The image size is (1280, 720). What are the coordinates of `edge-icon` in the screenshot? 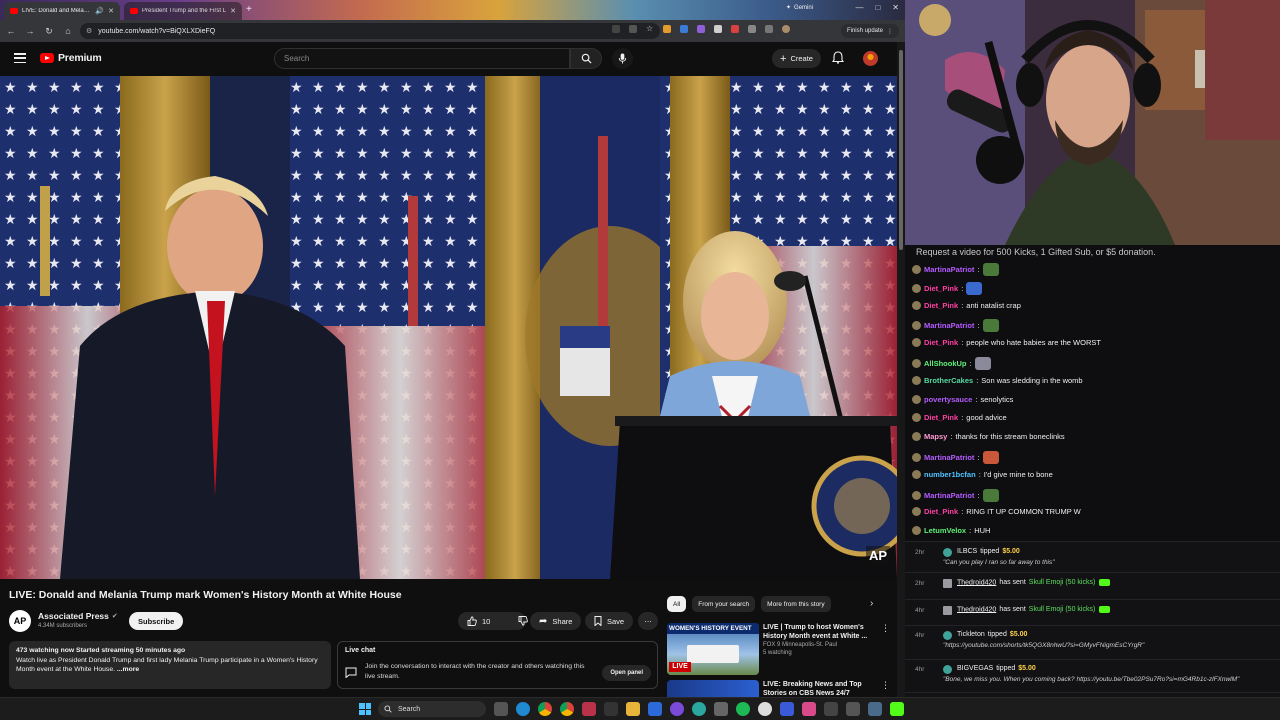 It's located at (523, 709).